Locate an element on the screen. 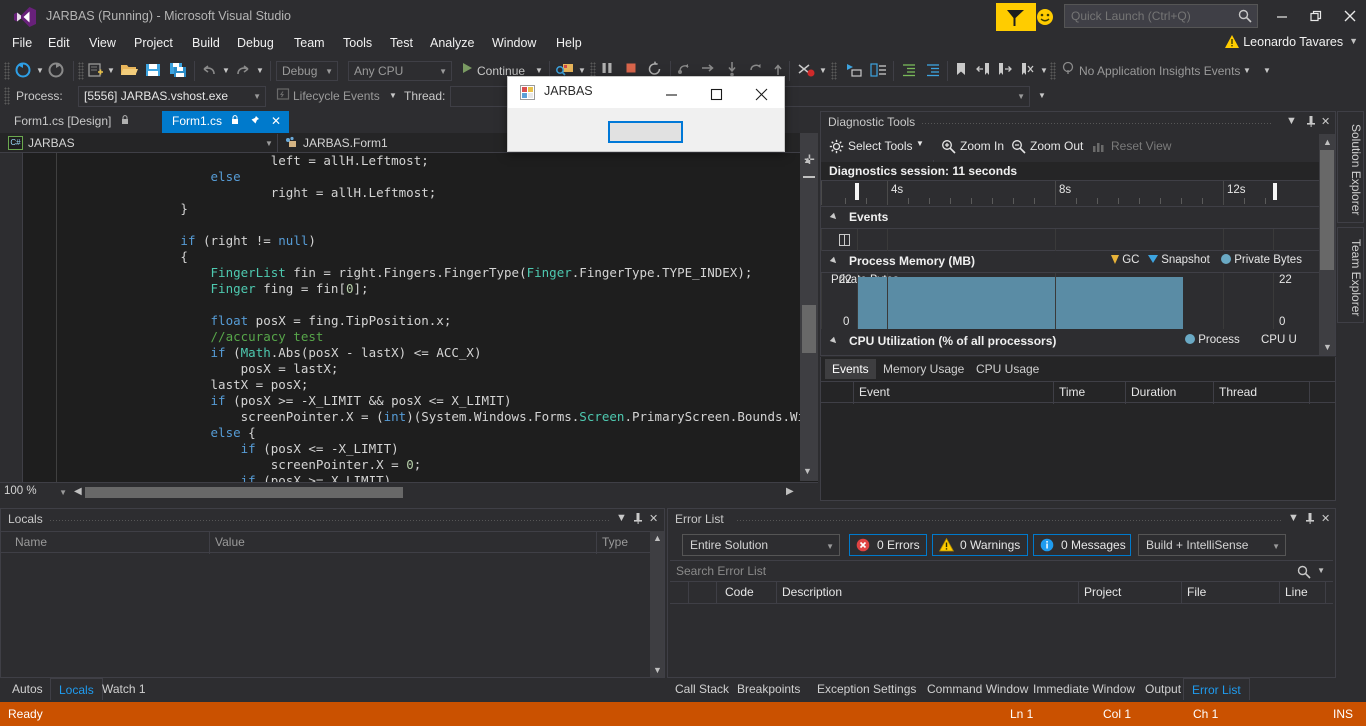 The height and width of the screenshot is (726, 1366). menu-view: View is located at coordinates (102, 44).